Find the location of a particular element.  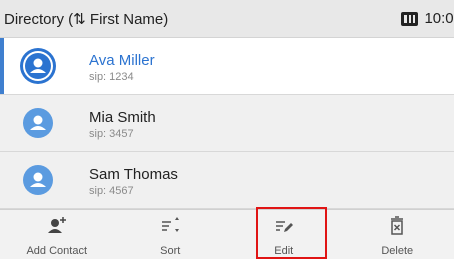

delete-label: Delete is located at coordinates (397, 251).